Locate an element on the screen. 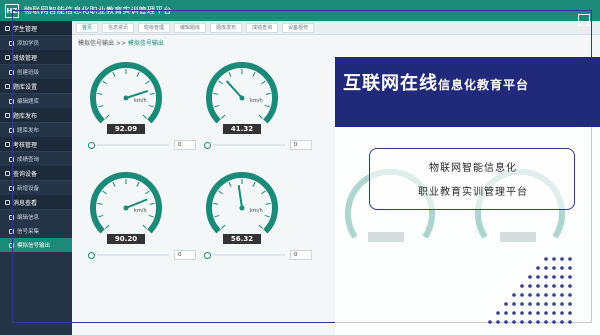  sidebar-label: 班级管理 is located at coordinates (25, 58).